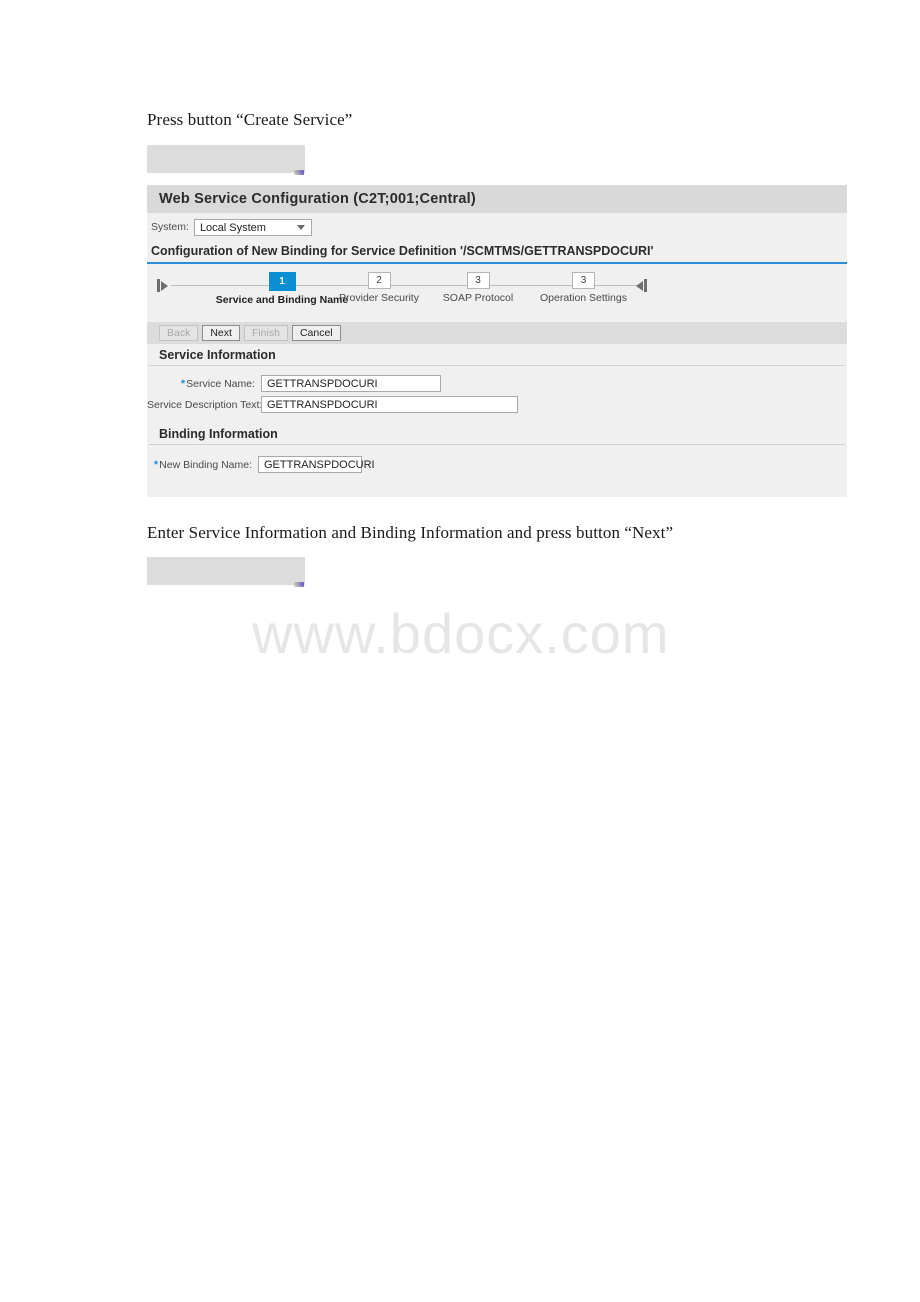 The height and width of the screenshot is (1302, 920). I want to click on service-name-input: GETTRANSPDOCURI, so click(351, 383).